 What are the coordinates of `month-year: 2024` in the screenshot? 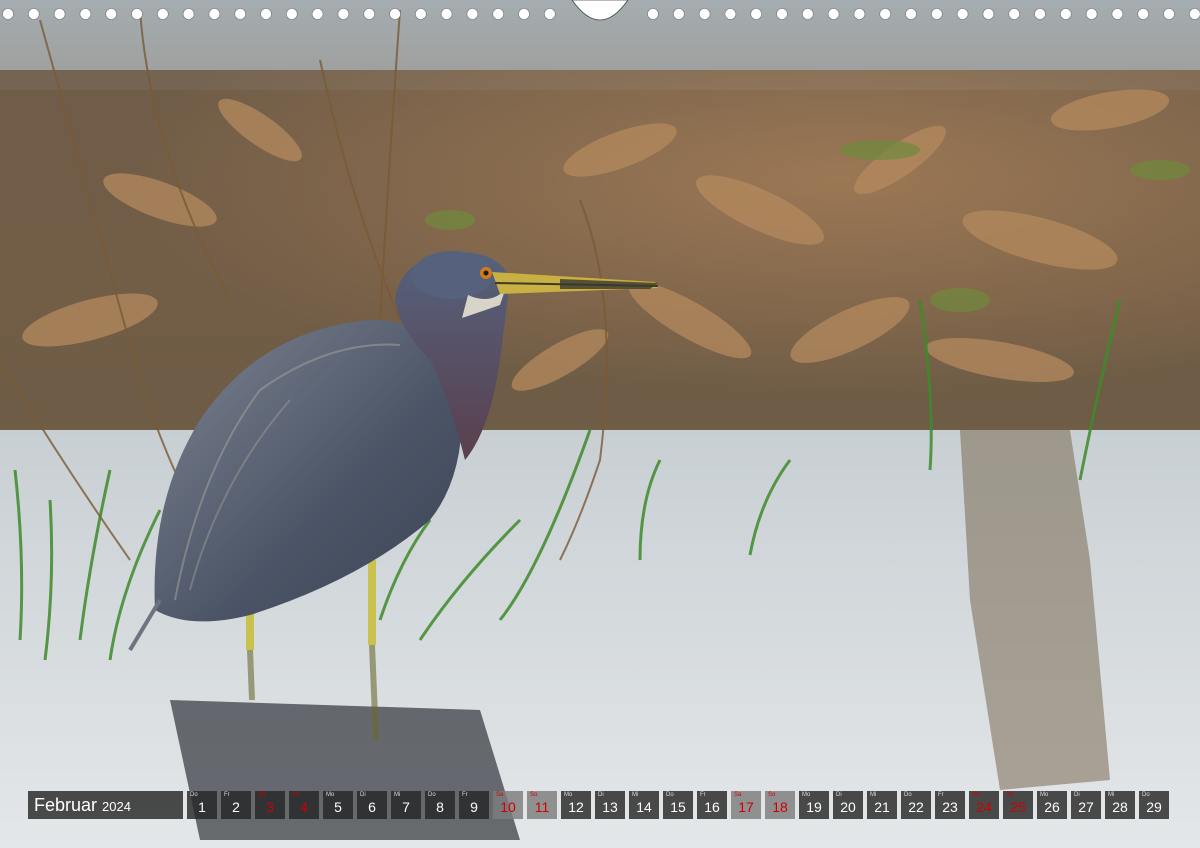 It's located at (116, 806).